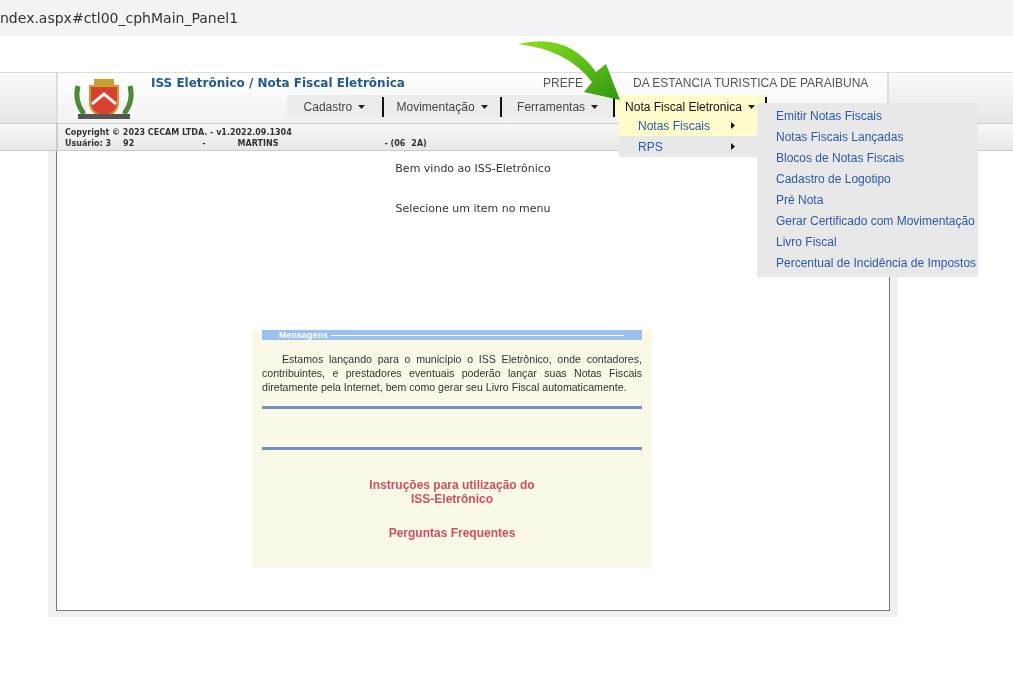 The height and width of the screenshot is (678, 1013). I want to click on municipality-name: PREFE, so click(562, 83).